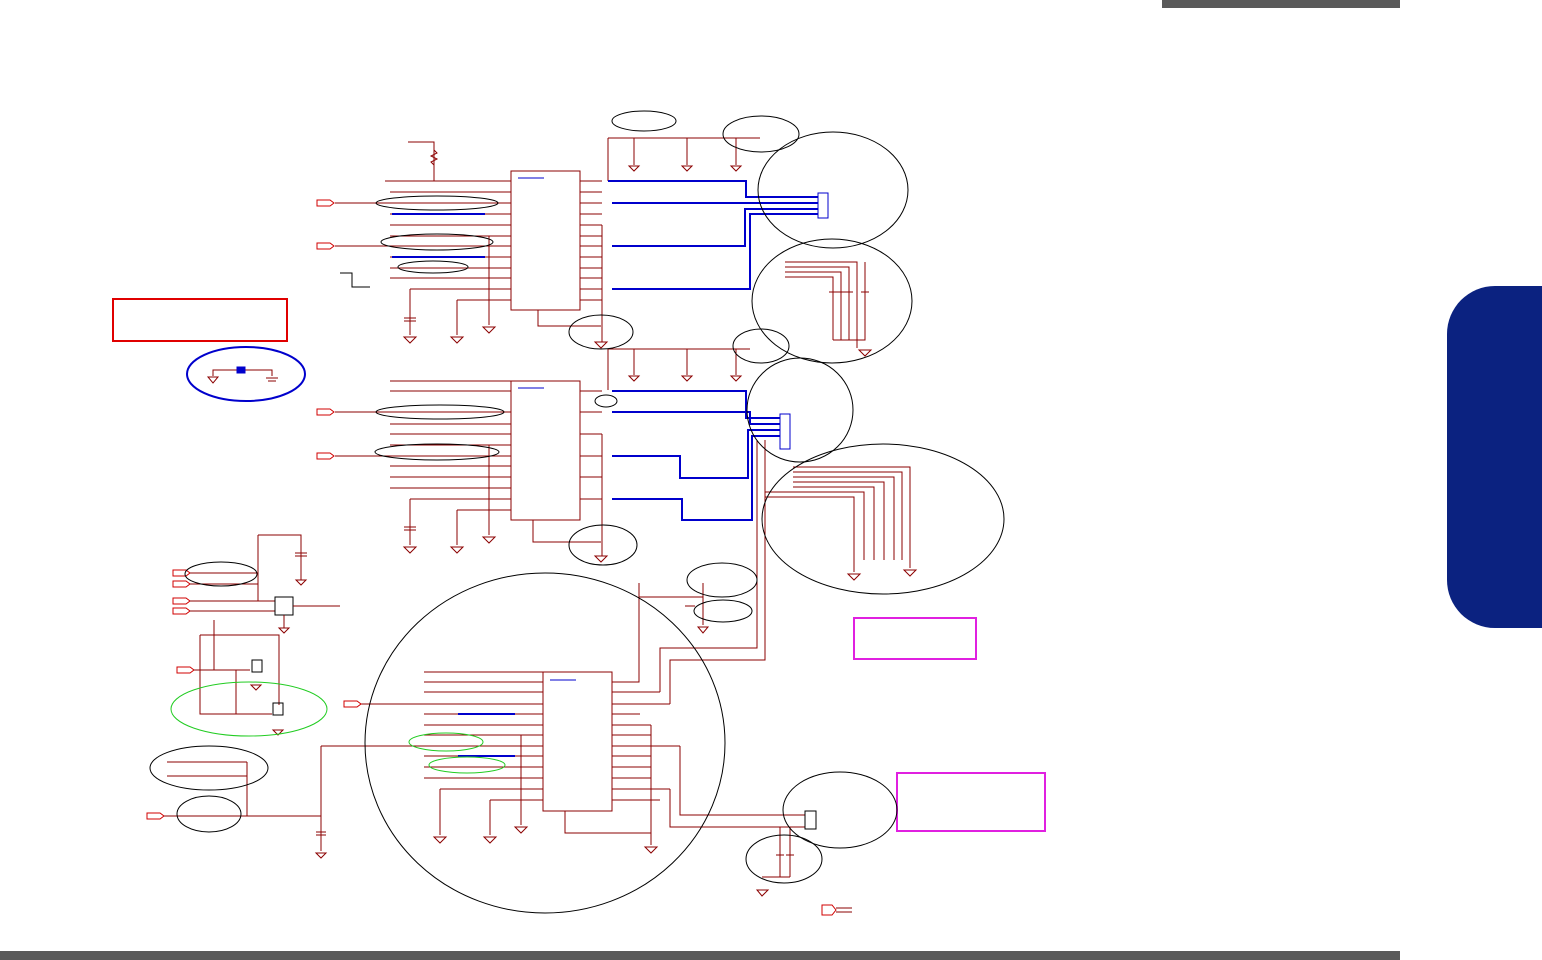  Describe the element at coordinates (810, 820) in the screenshot. I see `lower-connector` at that location.